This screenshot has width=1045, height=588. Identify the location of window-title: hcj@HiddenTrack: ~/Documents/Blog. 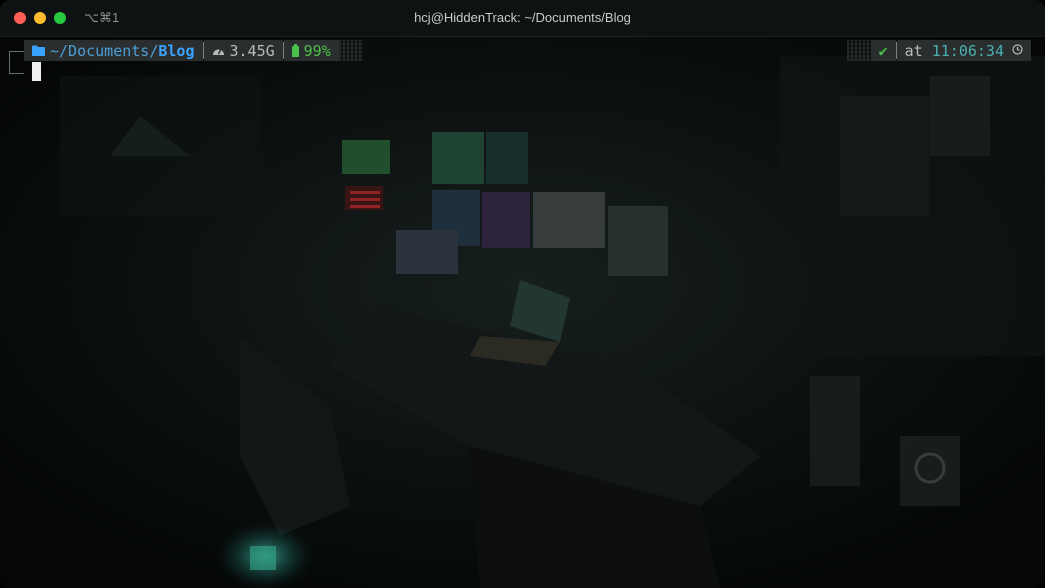
(522, 17).